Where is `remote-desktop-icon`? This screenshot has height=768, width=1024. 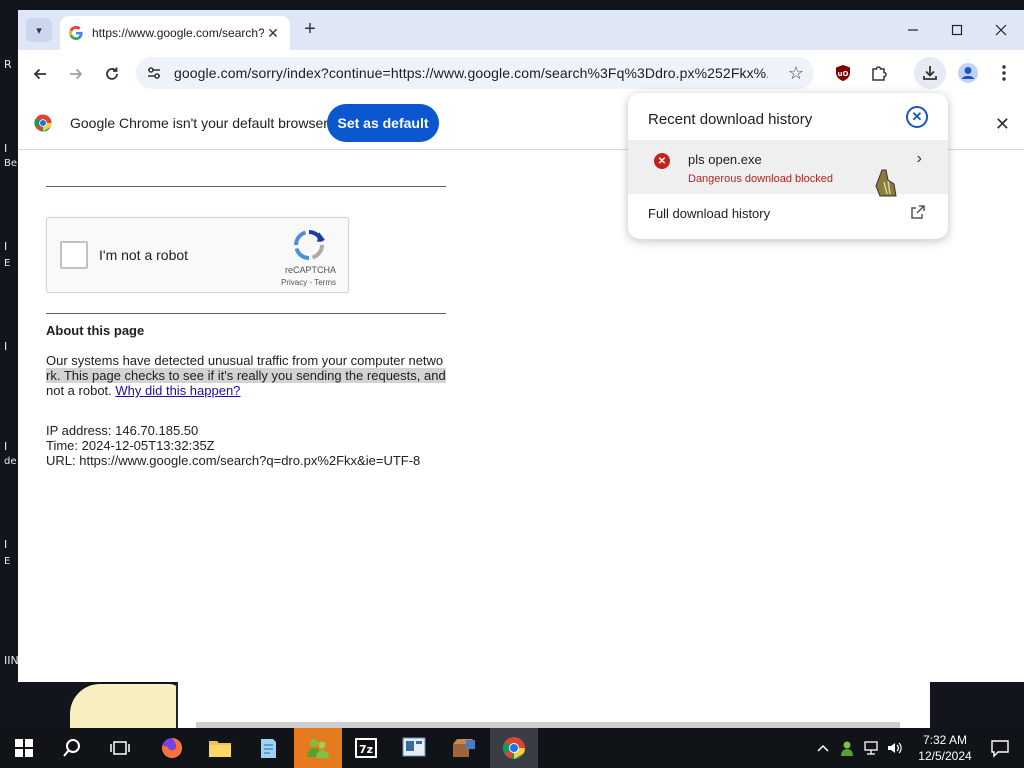 remote-desktop-icon is located at coordinates (414, 747).